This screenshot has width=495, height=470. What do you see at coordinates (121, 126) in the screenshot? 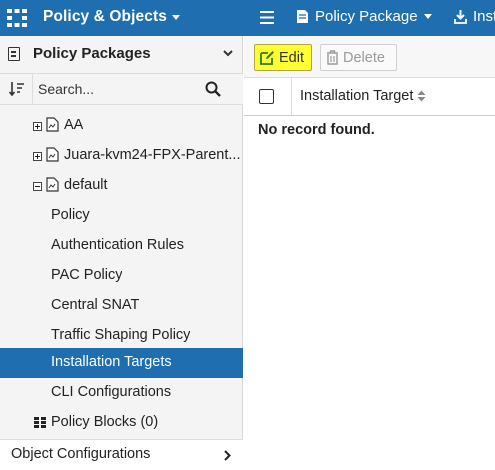
I see `tree-item-aa: AA` at bounding box center [121, 126].